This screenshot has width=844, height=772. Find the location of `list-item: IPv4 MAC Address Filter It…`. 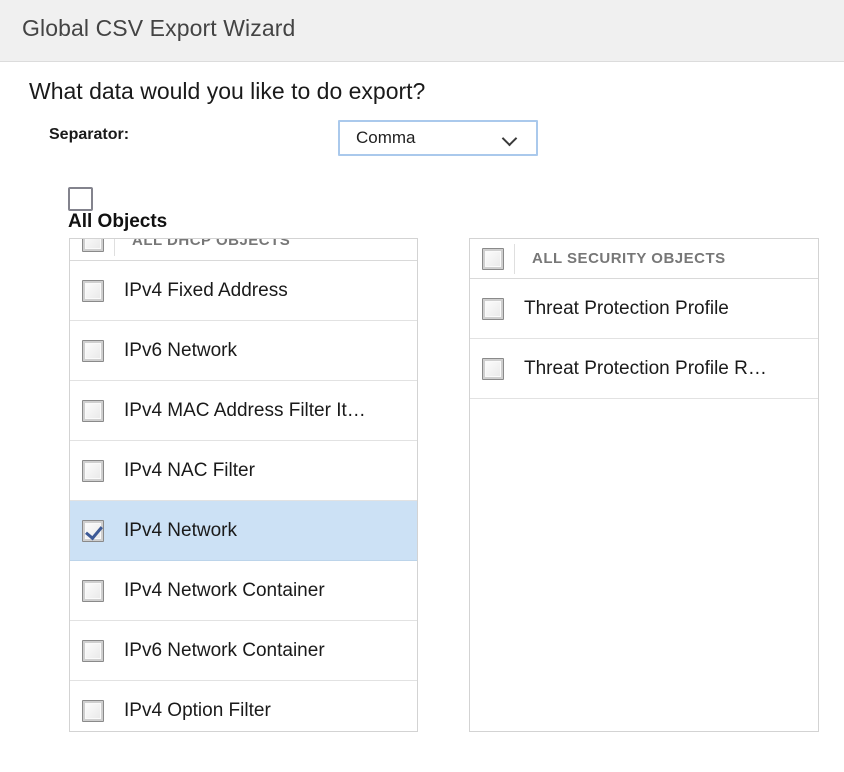

list-item: IPv4 MAC Address Filter It… is located at coordinates (243, 411).